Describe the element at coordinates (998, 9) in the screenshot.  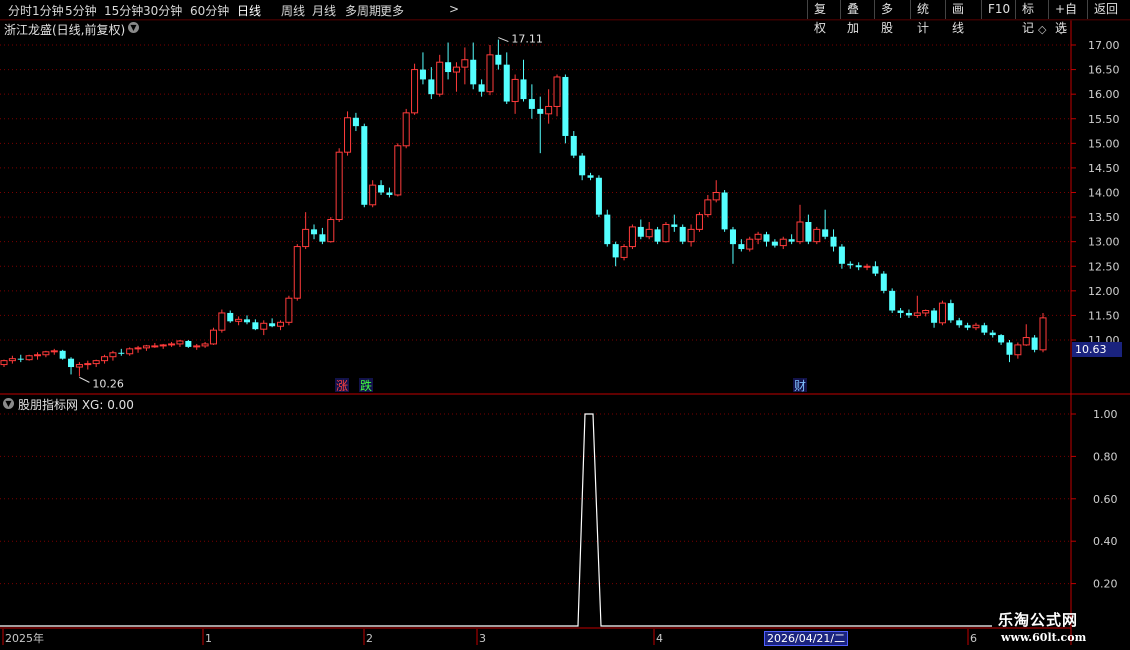
I see `toolbar-button-5: F10` at that location.